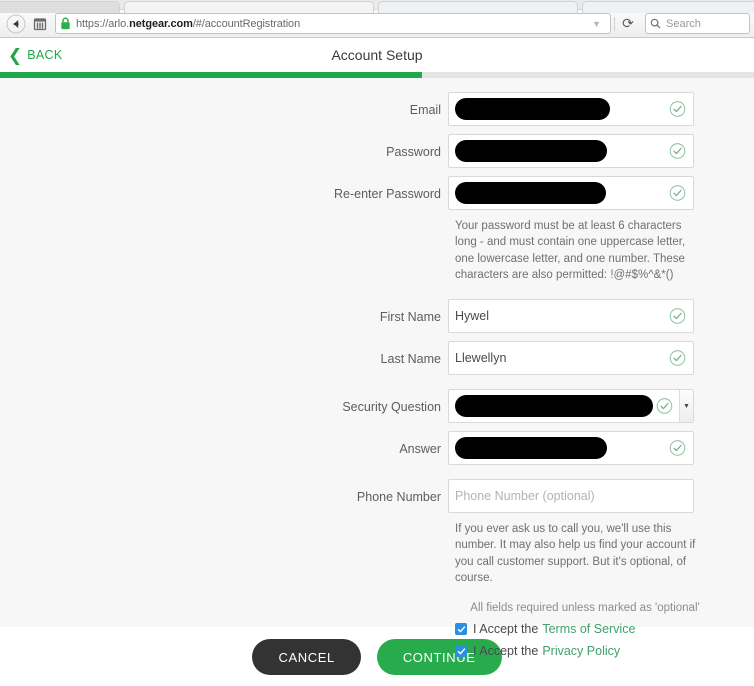  What do you see at coordinates (588, 629) in the screenshot?
I see `terms-of-service-link: Terms of Service` at bounding box center [588, 629].